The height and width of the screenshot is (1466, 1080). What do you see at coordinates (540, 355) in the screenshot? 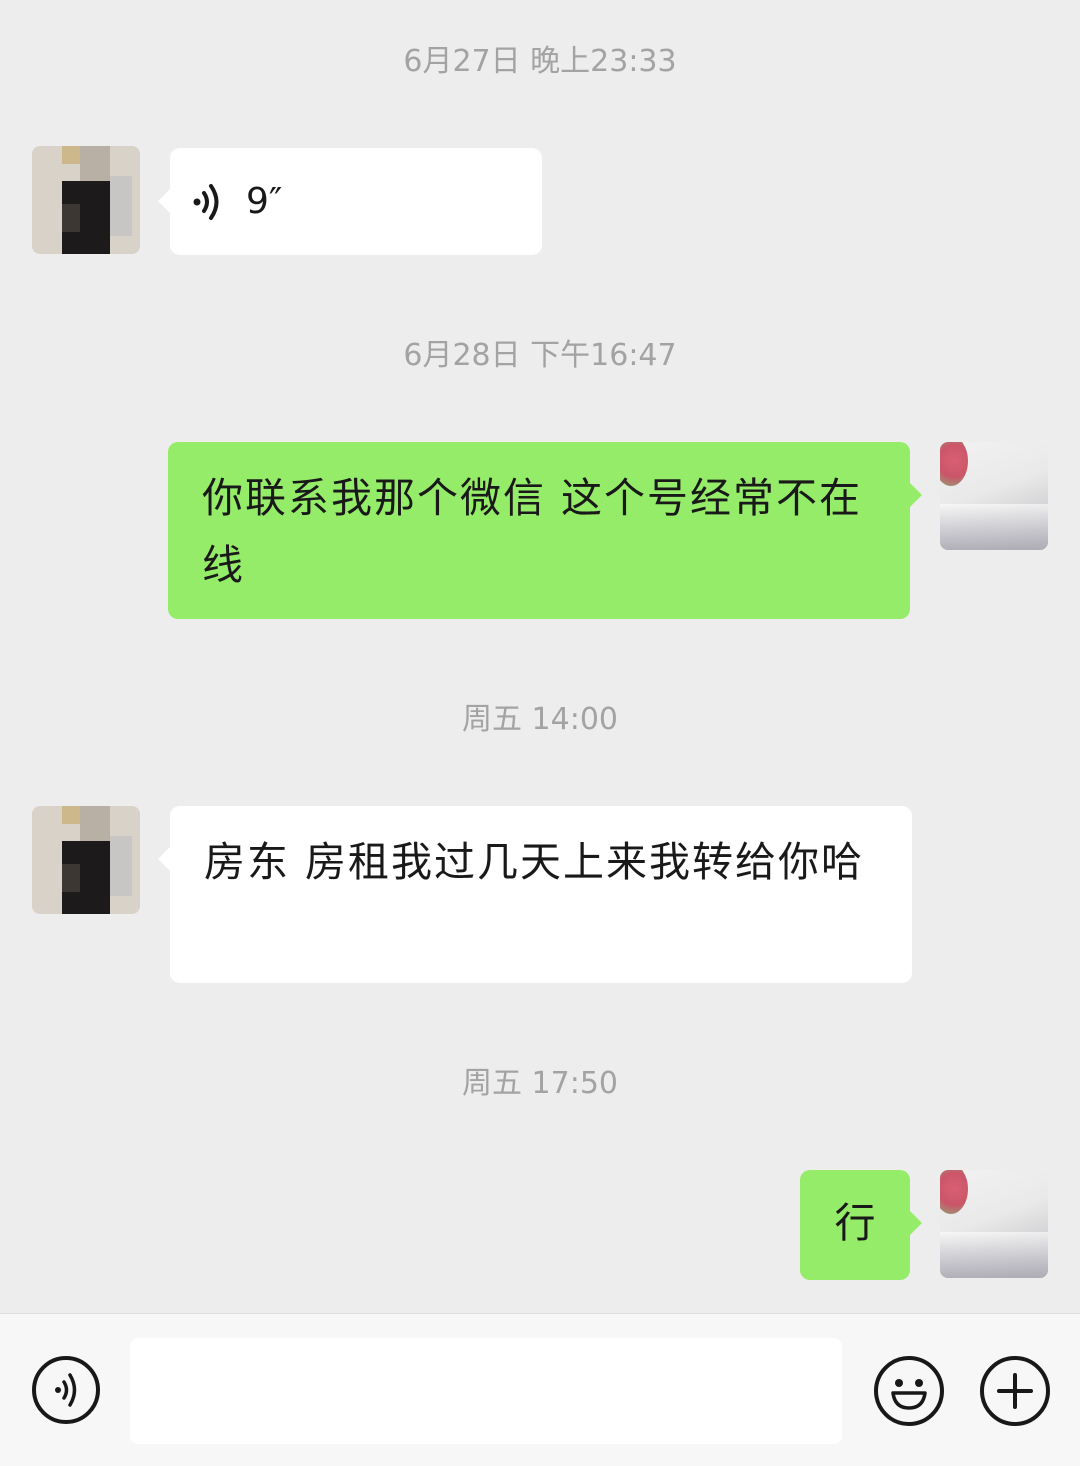
I see `timestamp: 6月28日 下午16:47` at bounding box center [540, 355].